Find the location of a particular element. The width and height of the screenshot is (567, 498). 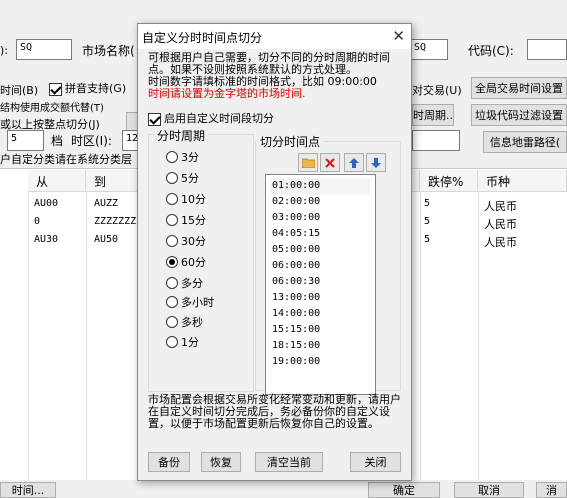

radio-1min: 1分 is located at coordinates (182, 342).